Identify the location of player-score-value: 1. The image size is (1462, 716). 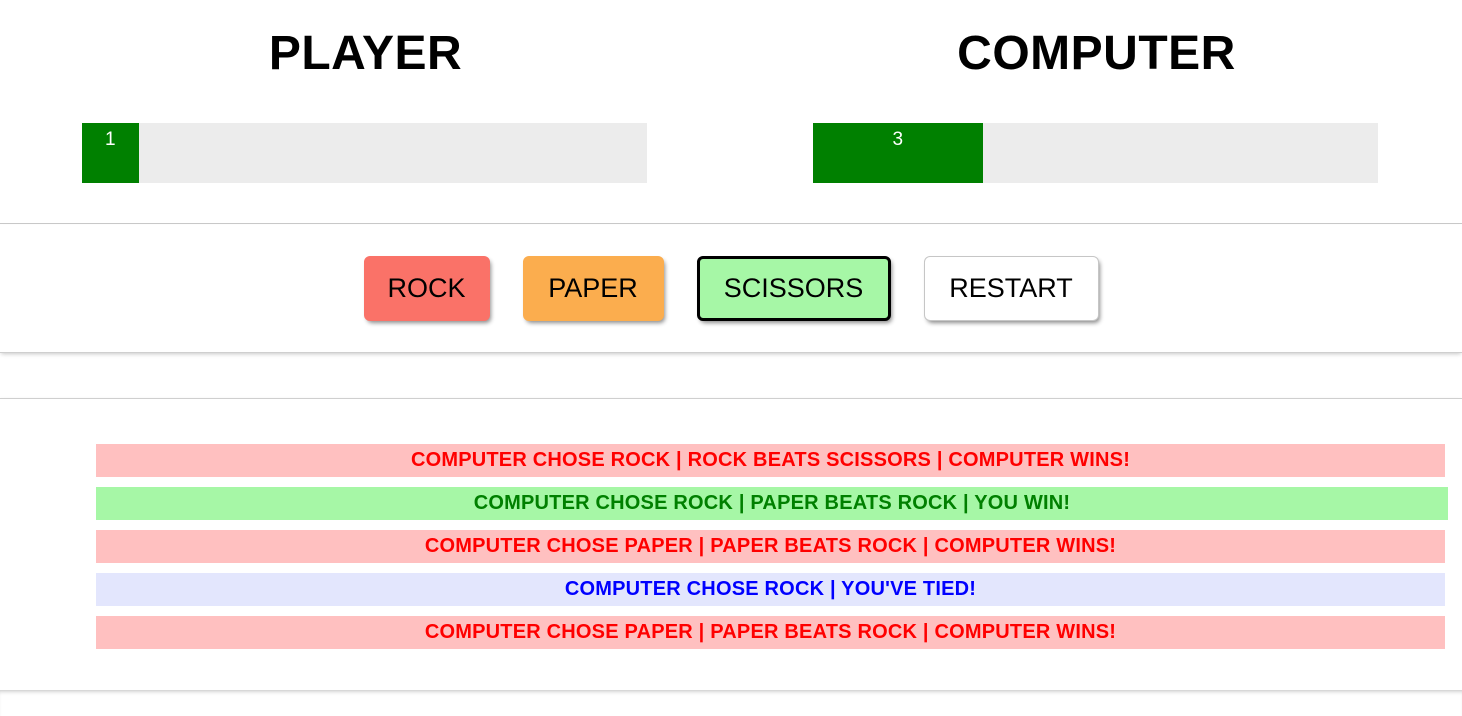
(110, 139).